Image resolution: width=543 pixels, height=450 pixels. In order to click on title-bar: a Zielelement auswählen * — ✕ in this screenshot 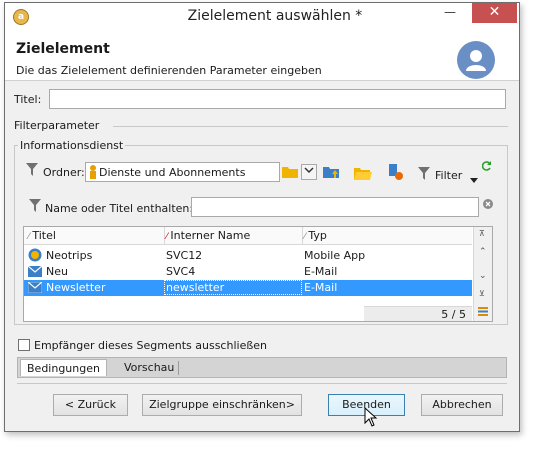, I will do `click(262, 17)`.